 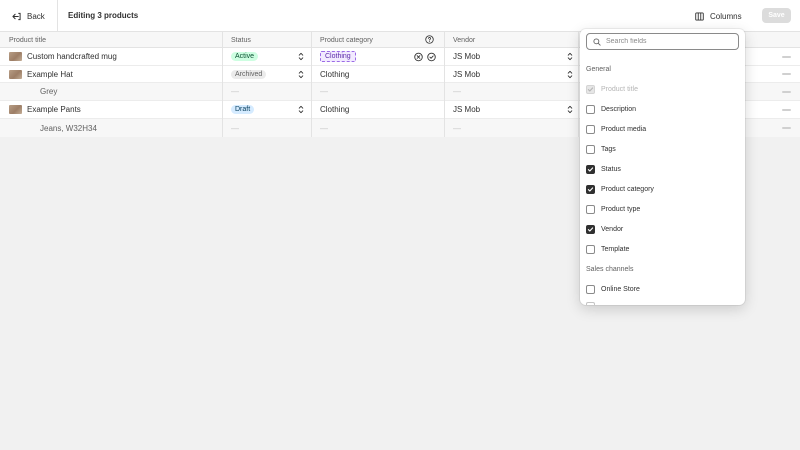 What do you see at coordinates (511, 128) in the screenshot?
I see `vendor-cell-empty: —` at bounding box center [511, 128].